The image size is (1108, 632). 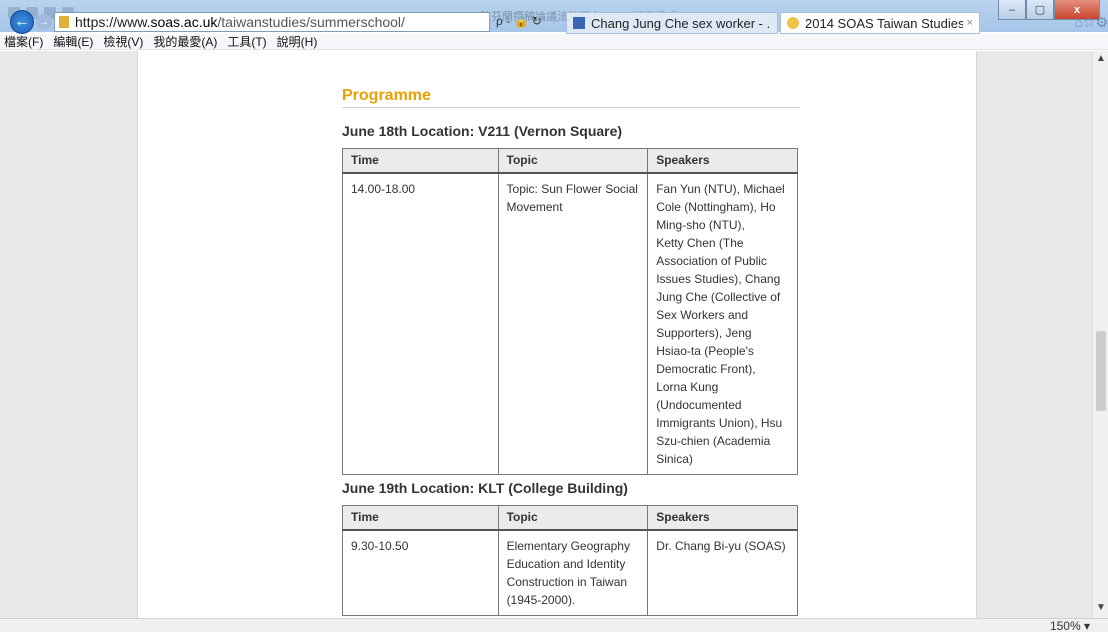 What do you see at coordinates (246, 41) in the screenshot?
I see `menu-tools: 工具(T)` at bounding box center [246, 41].